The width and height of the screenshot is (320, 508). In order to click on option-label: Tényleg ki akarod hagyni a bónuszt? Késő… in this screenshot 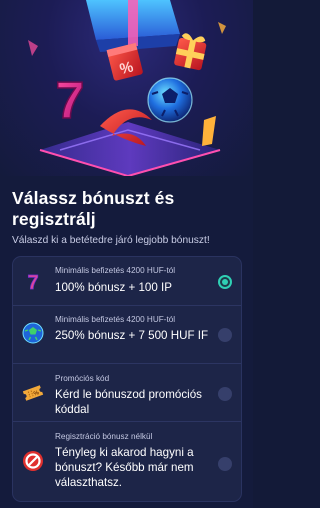, I will do `click(124, 467)`.